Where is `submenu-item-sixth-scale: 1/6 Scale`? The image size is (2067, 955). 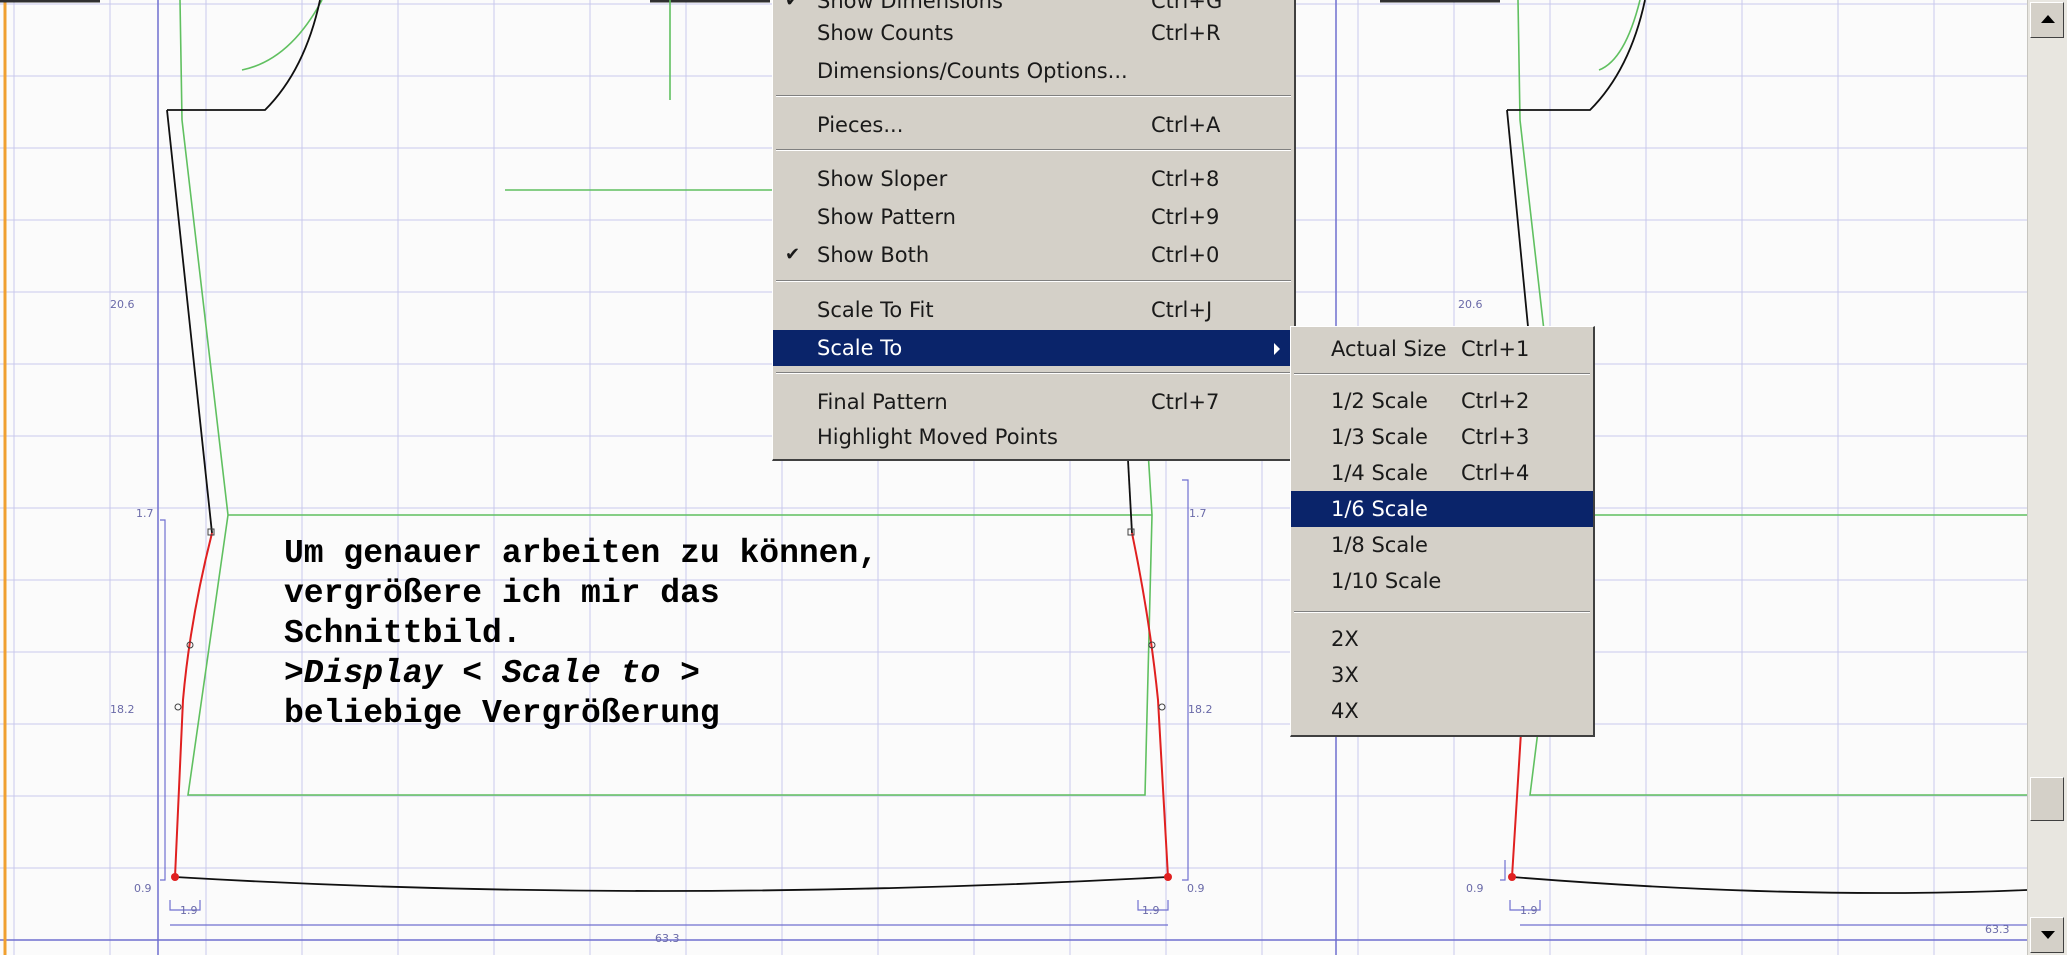 submenu-item-sixth-scale: 1/6 Scale is located at coordinates (1442, 509).